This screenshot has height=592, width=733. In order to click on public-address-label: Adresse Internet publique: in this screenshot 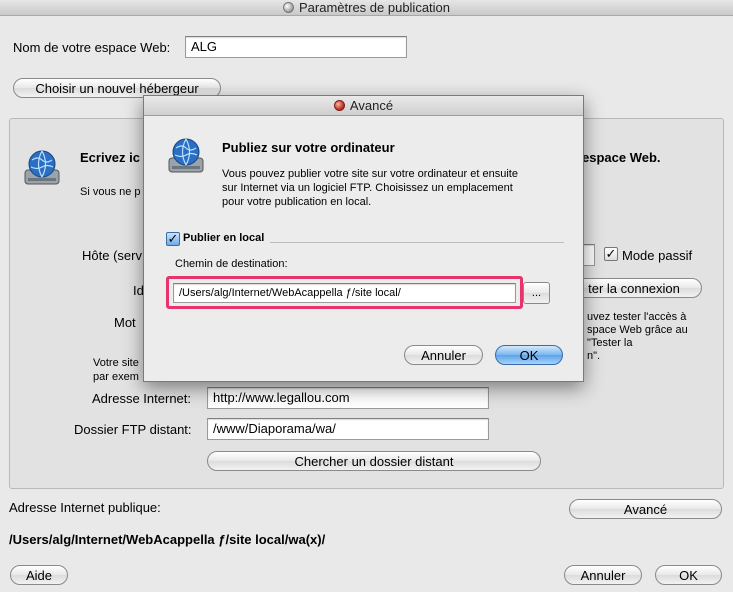, I will do `click(85, 507)`.